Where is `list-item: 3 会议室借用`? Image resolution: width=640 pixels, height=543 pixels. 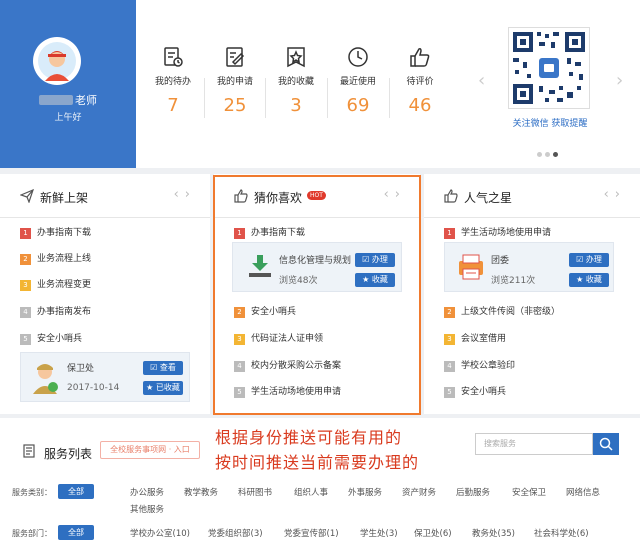 list-item: 3 会议室借用 is located at coordinates (475, 338).